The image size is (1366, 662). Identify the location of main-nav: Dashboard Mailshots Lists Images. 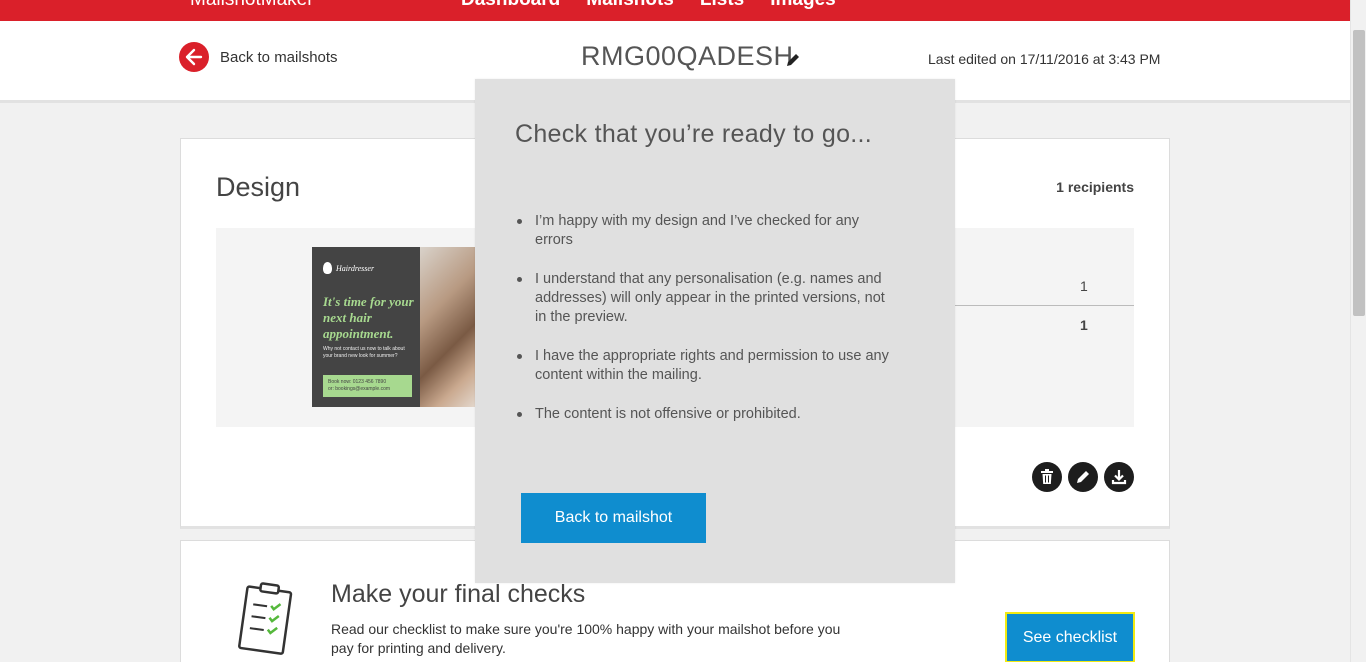
(648, 5).